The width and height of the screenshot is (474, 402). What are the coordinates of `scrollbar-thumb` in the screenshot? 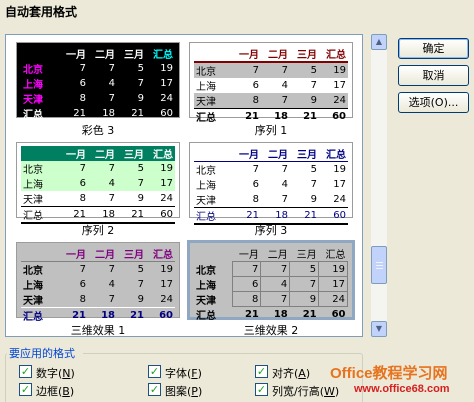 It's located at (379, 265).